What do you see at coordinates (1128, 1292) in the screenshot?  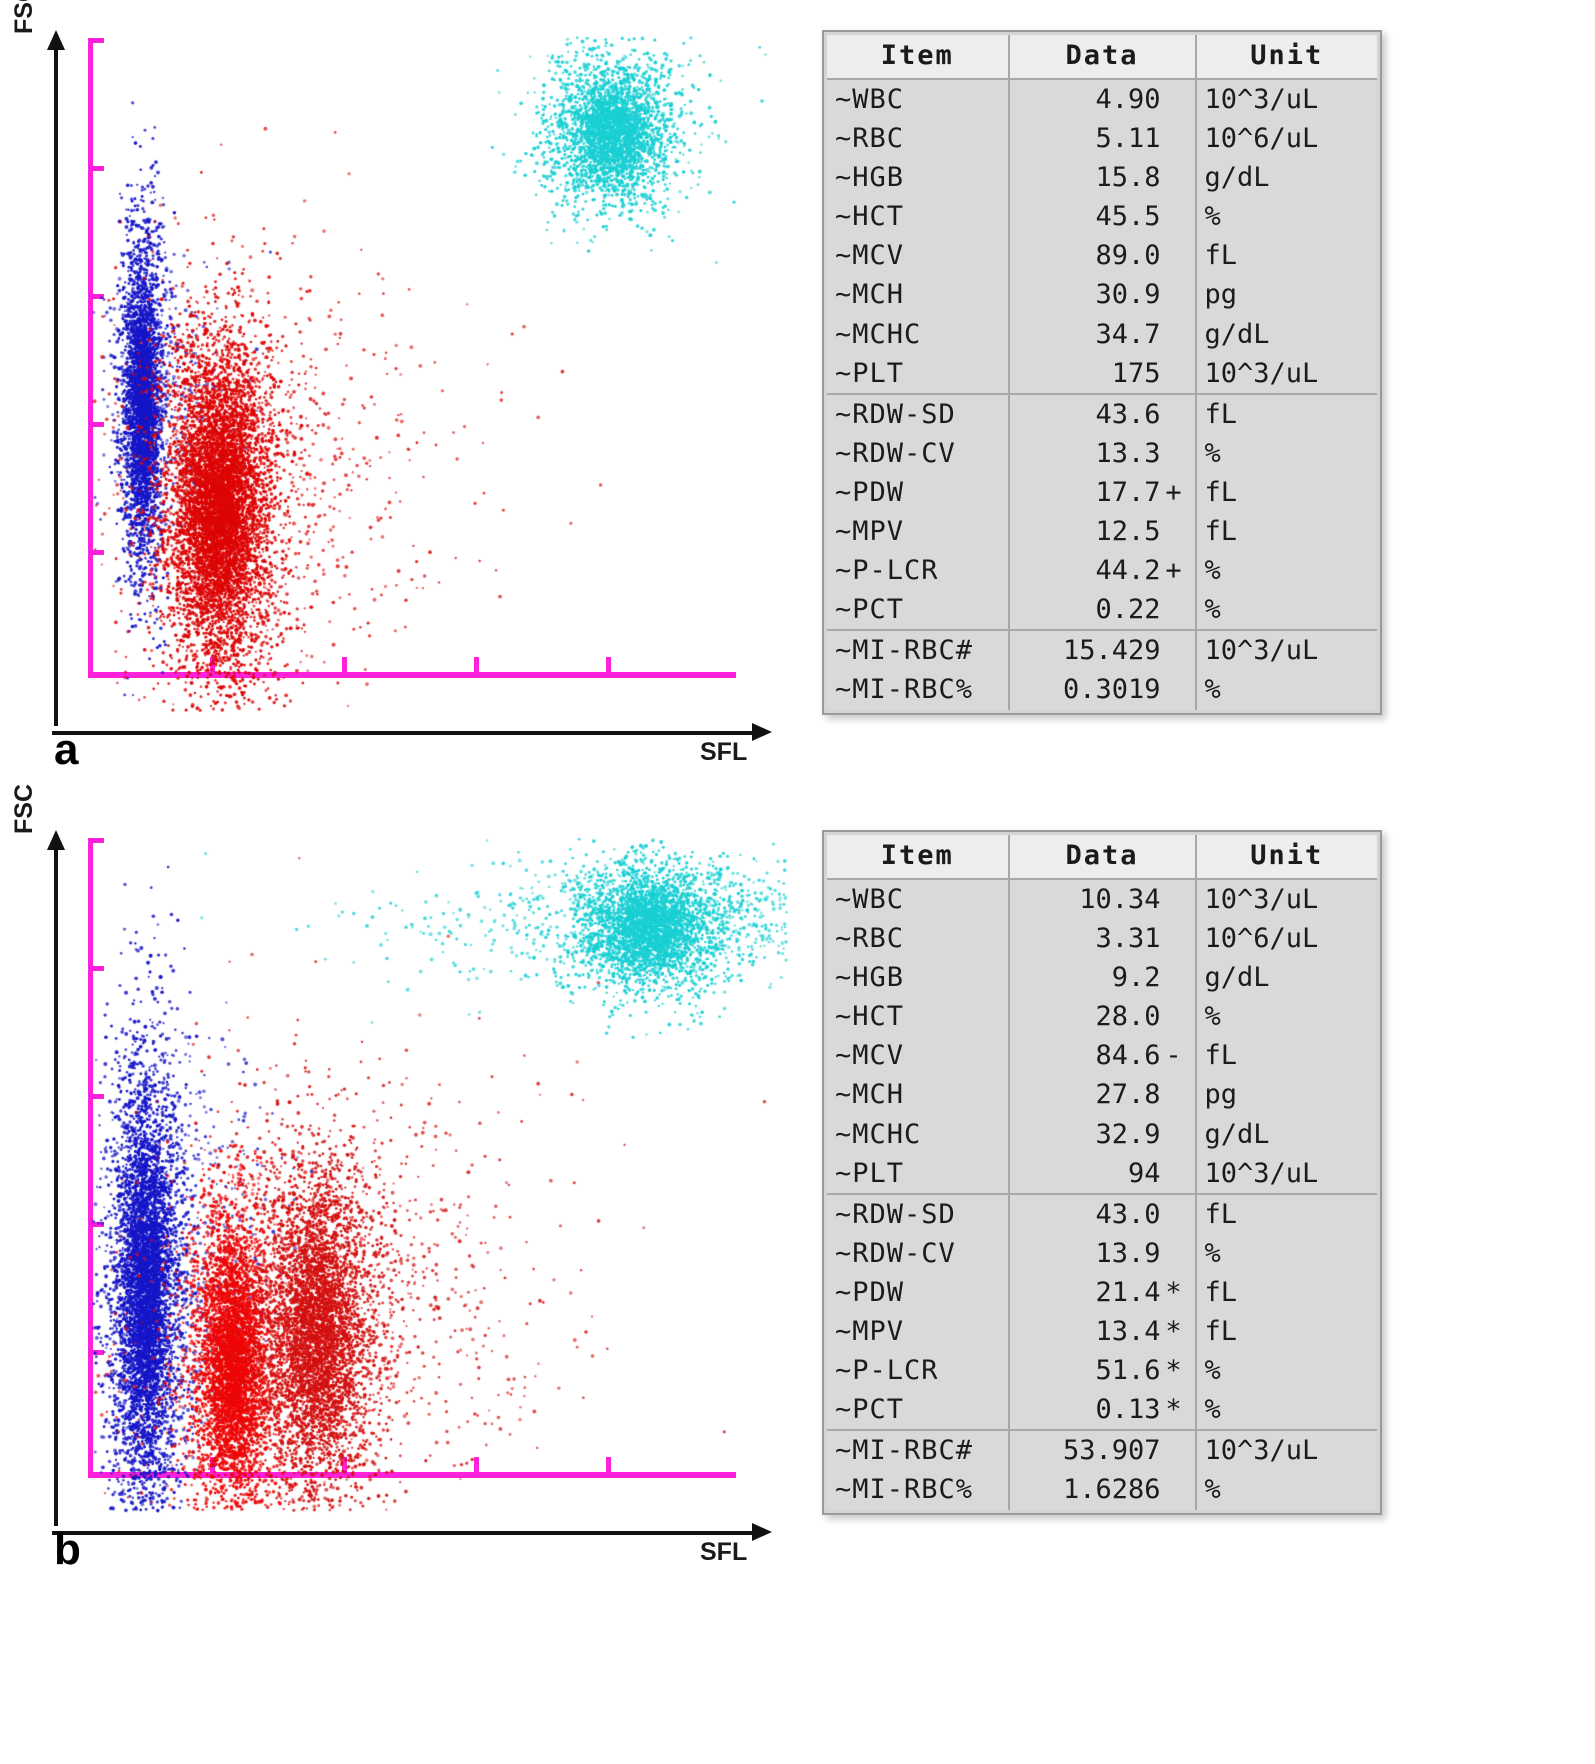 I see `cell-value: 21.4` at bounding box center [1128, 1292].